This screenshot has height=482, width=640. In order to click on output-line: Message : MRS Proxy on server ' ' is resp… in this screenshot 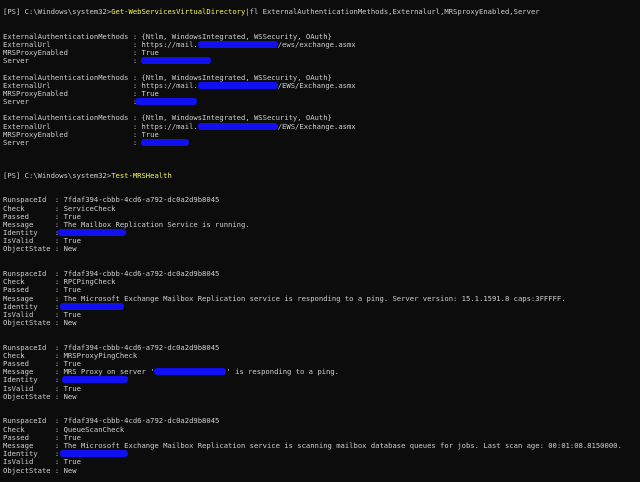, I will do `click(171, 372)`.